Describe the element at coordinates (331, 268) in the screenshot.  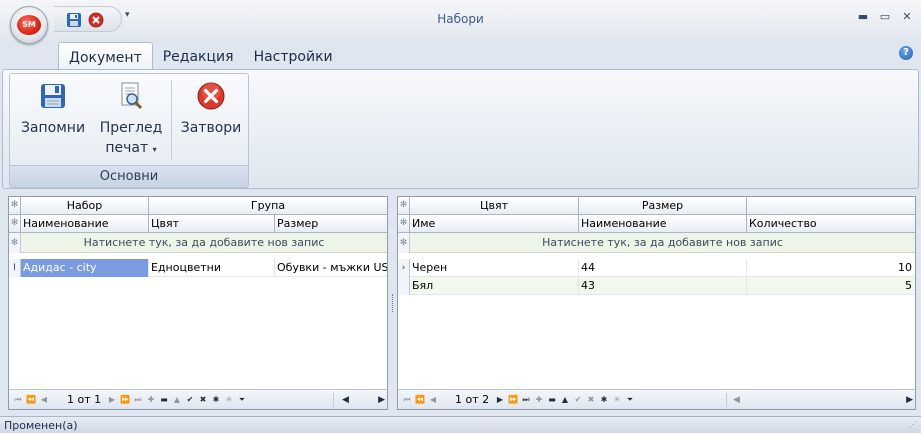
I see `cell-size: Обувки - мъжки USA` at that location.